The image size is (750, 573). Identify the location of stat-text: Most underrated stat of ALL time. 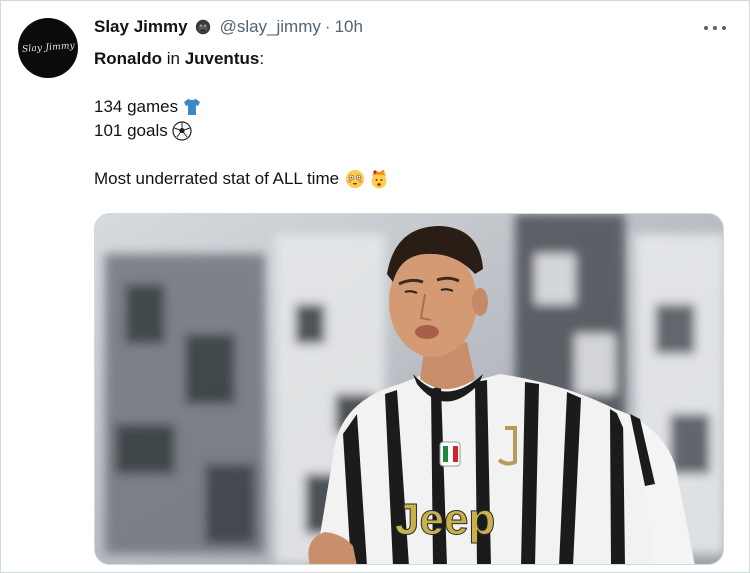
(217, 178).